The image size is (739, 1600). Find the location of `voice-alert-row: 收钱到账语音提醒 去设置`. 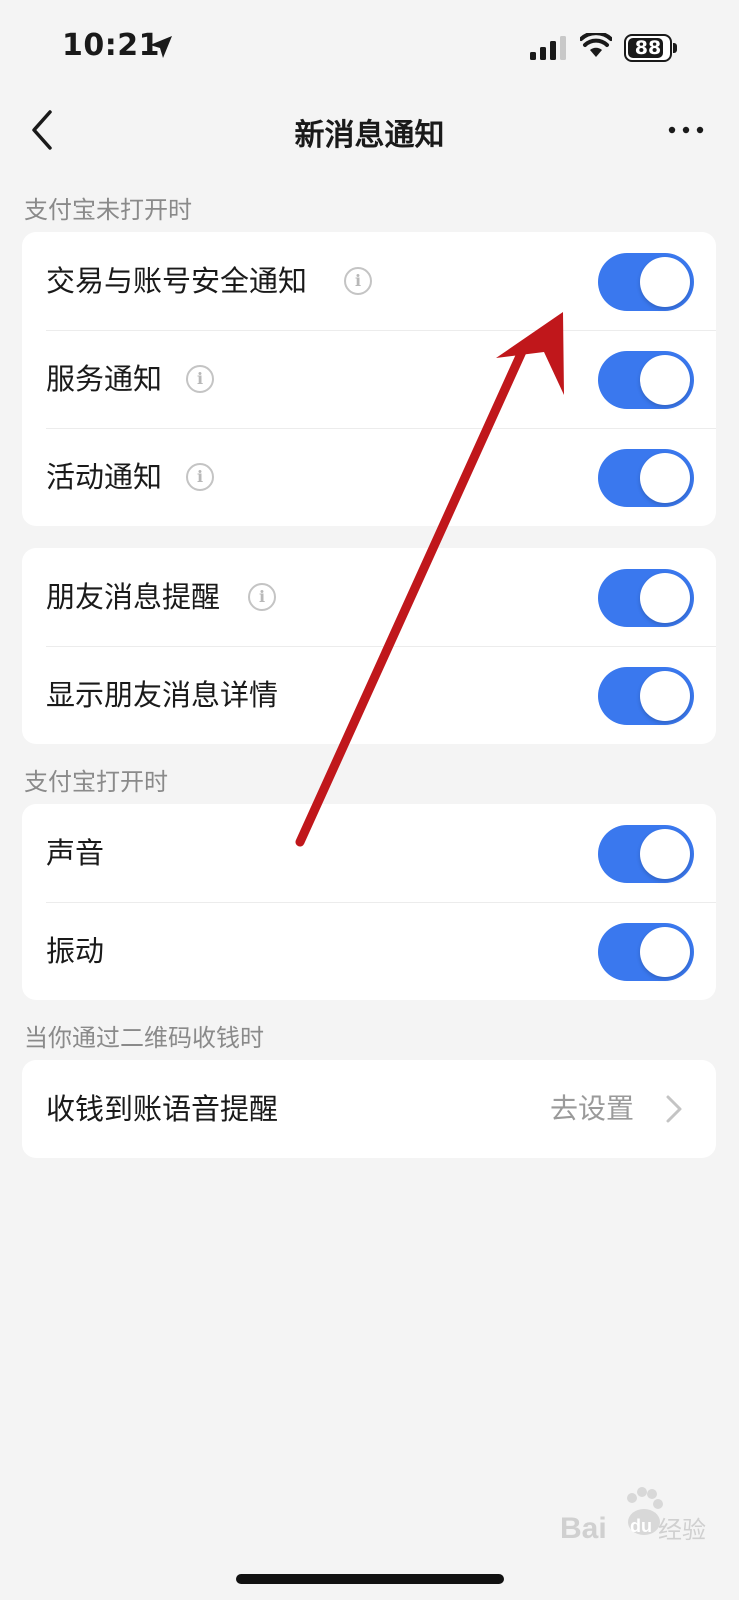

voice-alert-row: 收钱到账语音提醒 去设置 is located at coordinates (369, 1109).